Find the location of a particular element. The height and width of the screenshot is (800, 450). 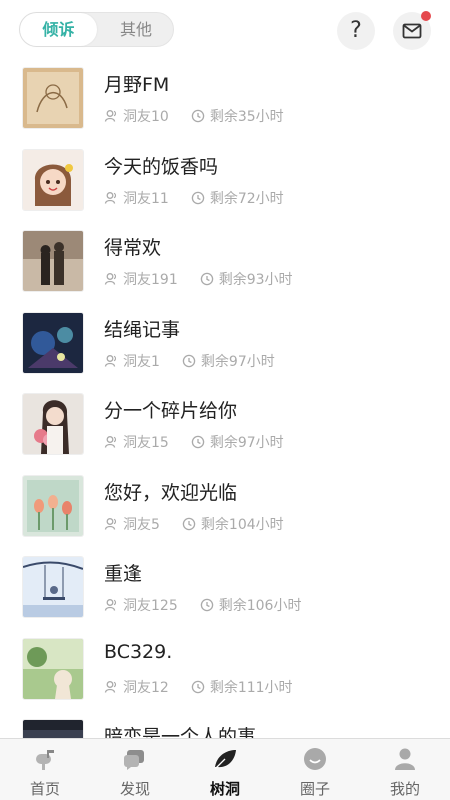

item-title: 得常欢 is located at coordinates (133, 248).